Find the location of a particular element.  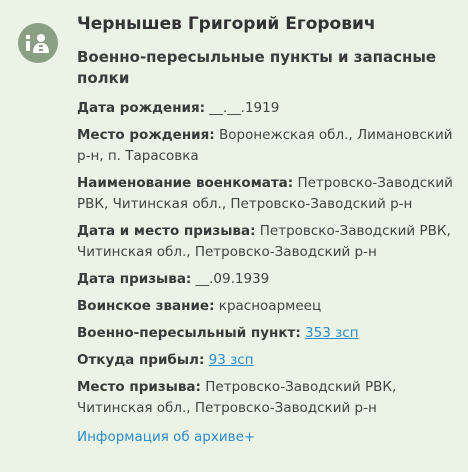

field-value: красноармеец is located at coordinates (270, 306).